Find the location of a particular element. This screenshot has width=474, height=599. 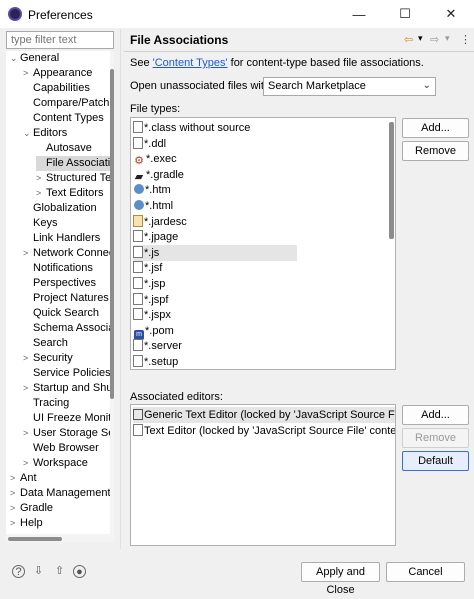

export-icon: ⇧ is located at coordinates (59, 571).